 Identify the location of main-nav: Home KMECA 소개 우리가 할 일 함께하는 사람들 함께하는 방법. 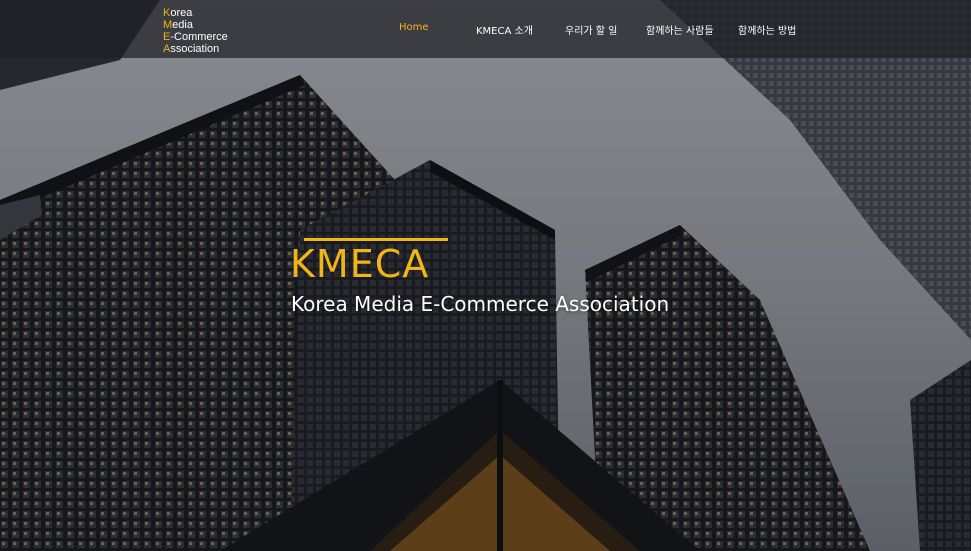
(485, 29).